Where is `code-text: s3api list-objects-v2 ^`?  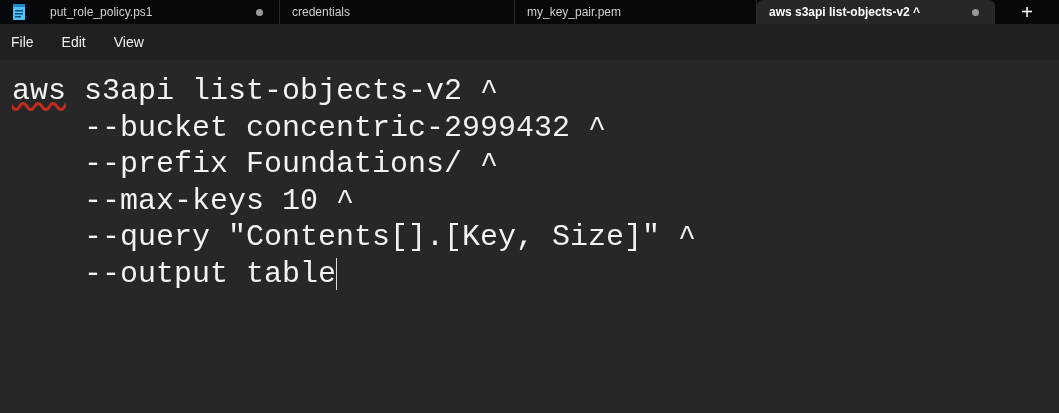 code-text: s3api list-objects-v2 ^ is located at coordinates (291, 91).